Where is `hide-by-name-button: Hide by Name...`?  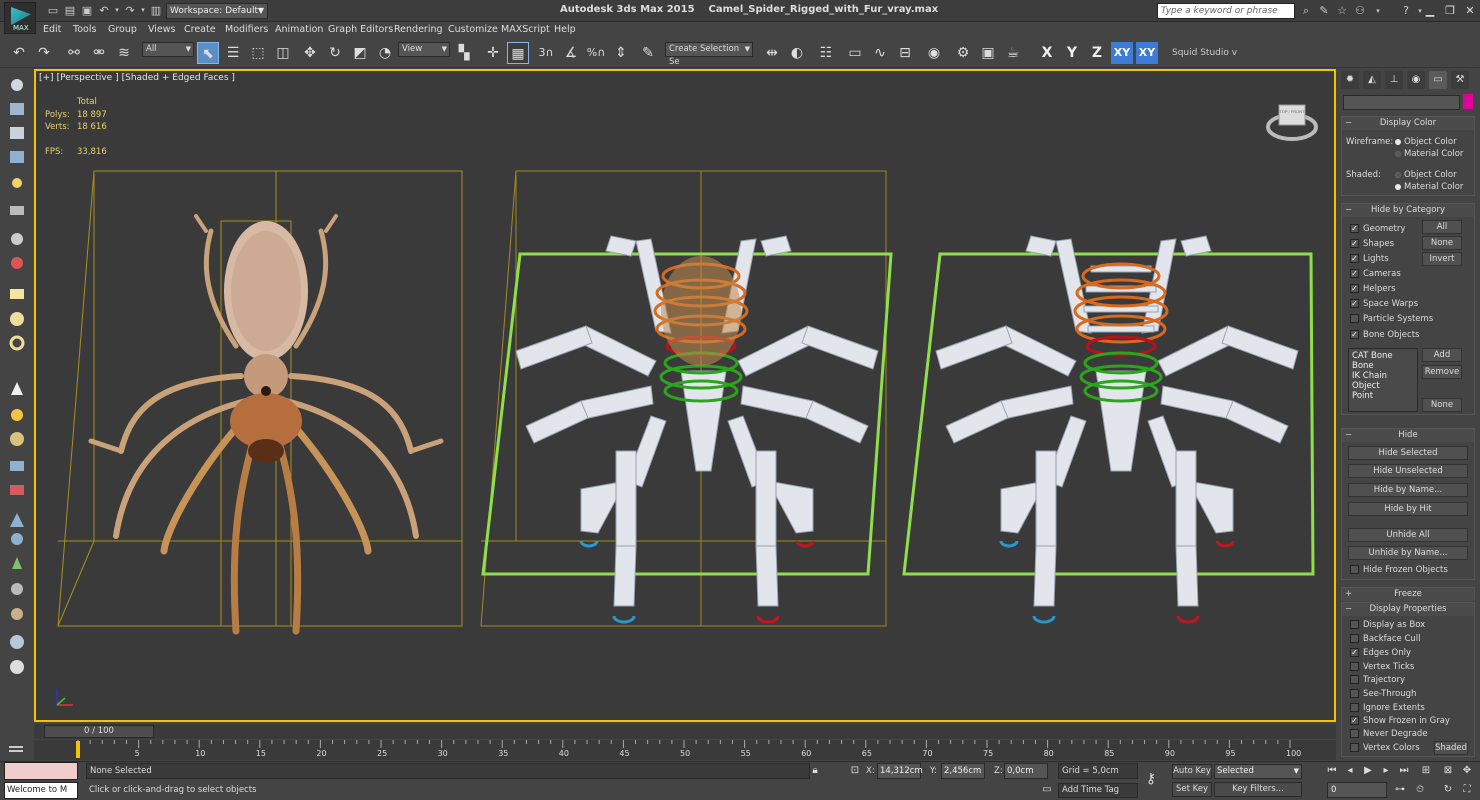 hide-by-name-button: Hide by Name... is located at coordinates (1408, 490).